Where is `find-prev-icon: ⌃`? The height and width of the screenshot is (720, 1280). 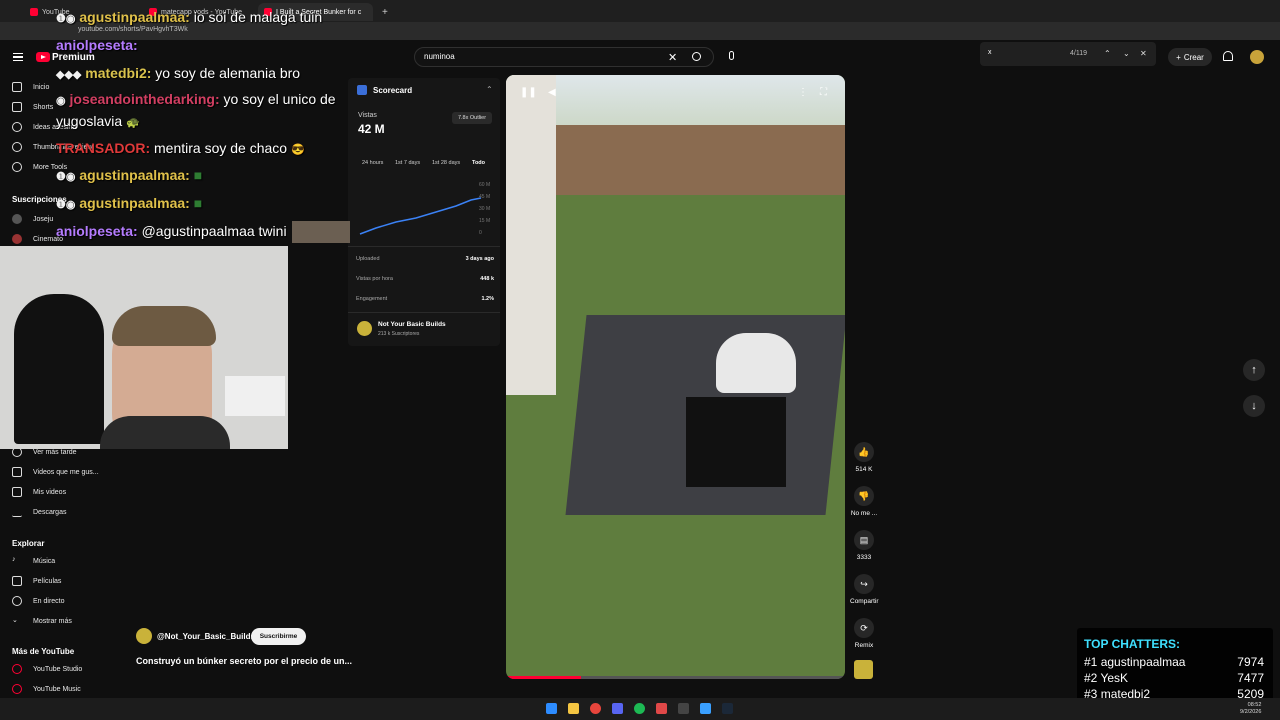 find-prev-icon: ⌃ is located at coordinates (1107, 53).